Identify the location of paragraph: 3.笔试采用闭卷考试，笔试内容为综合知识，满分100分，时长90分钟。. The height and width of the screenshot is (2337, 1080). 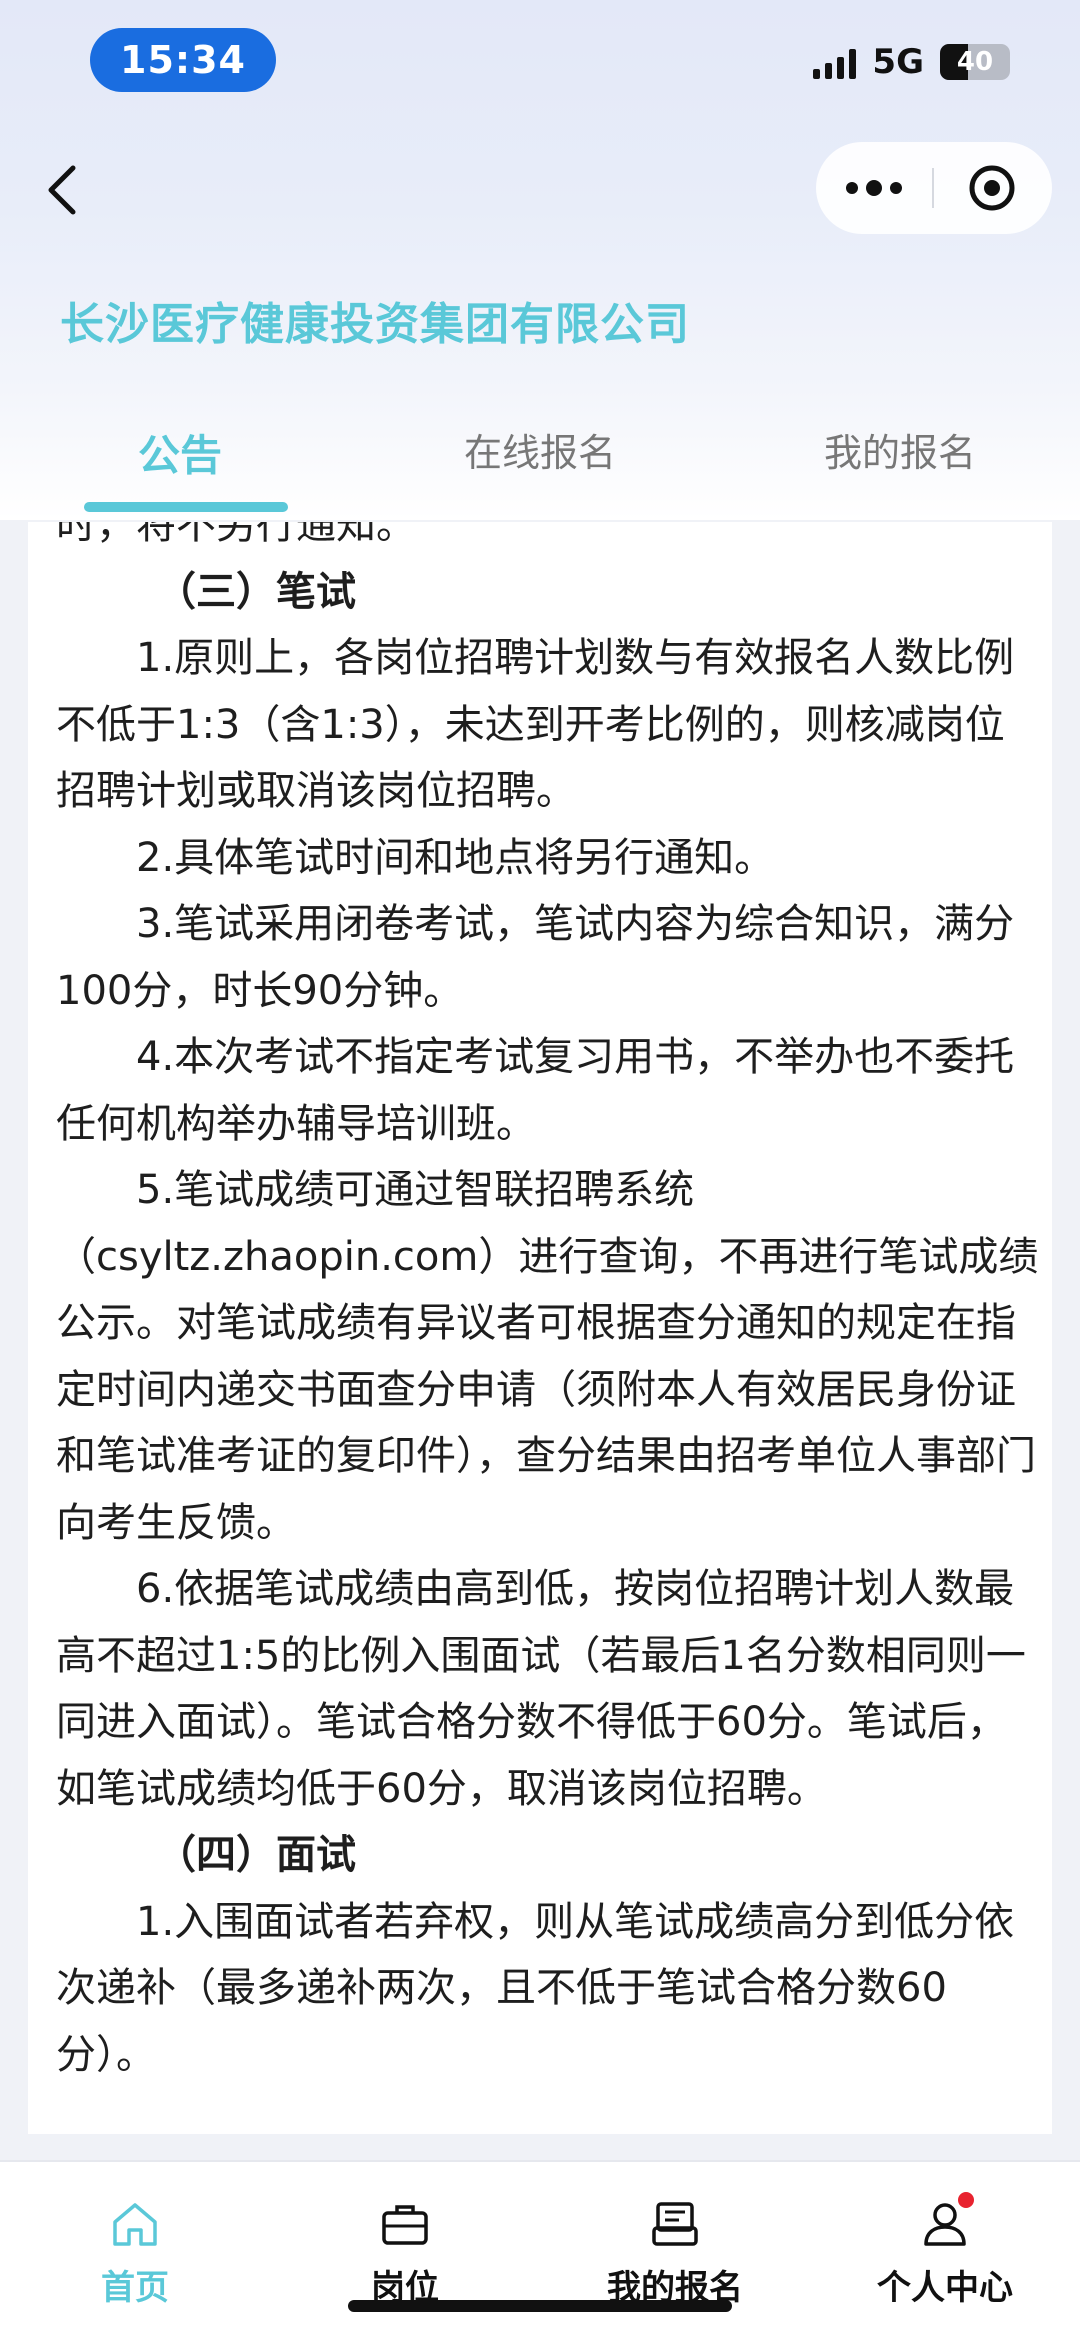
(535, 957).